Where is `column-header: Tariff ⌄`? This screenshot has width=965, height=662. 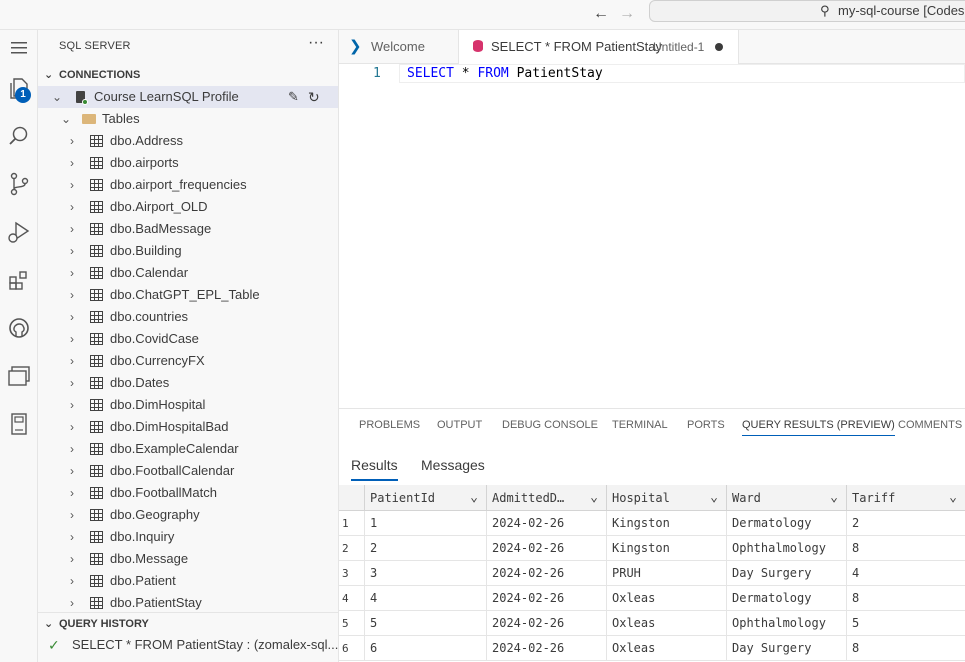
column-header: Tariff ⌄ is located at coordinates (905, 498).